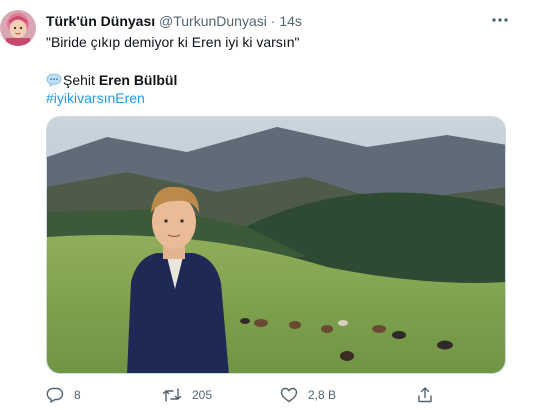 This screenshot has width=547, height=410. What do you see at coordinates (100, 21) in the screenshot?
I see `display-name: Türk'ün Dünyası` at bounding box center [100, 21].